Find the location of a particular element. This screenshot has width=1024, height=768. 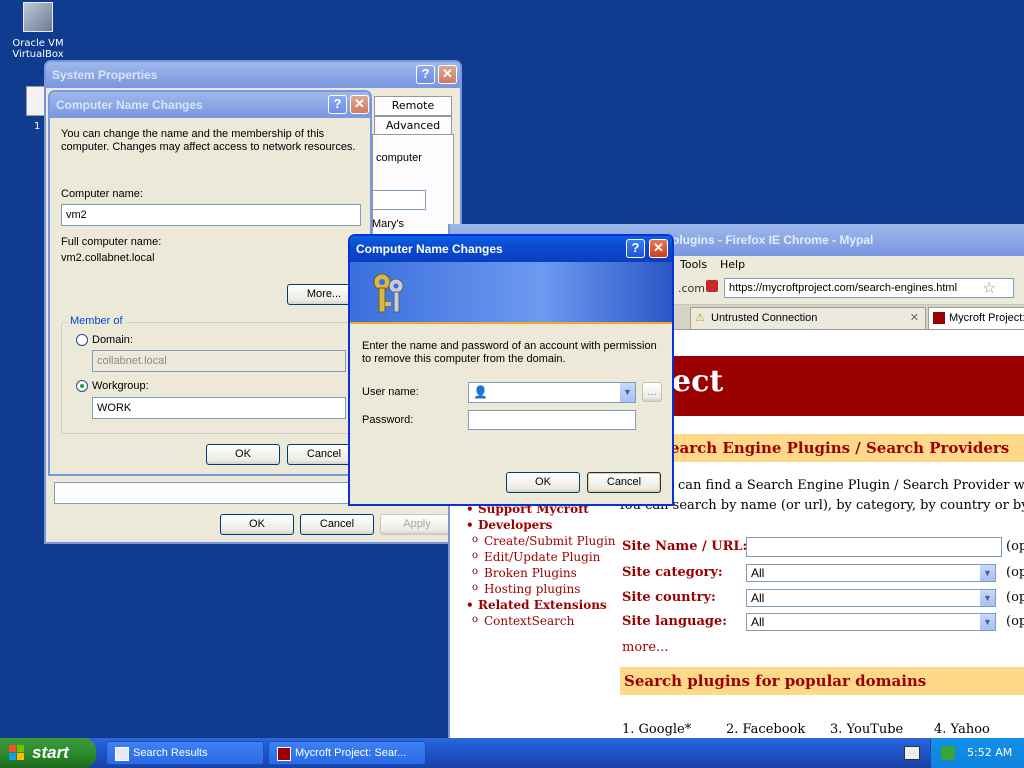

clock: 5:52 AM is located at coordinates (989, 753).